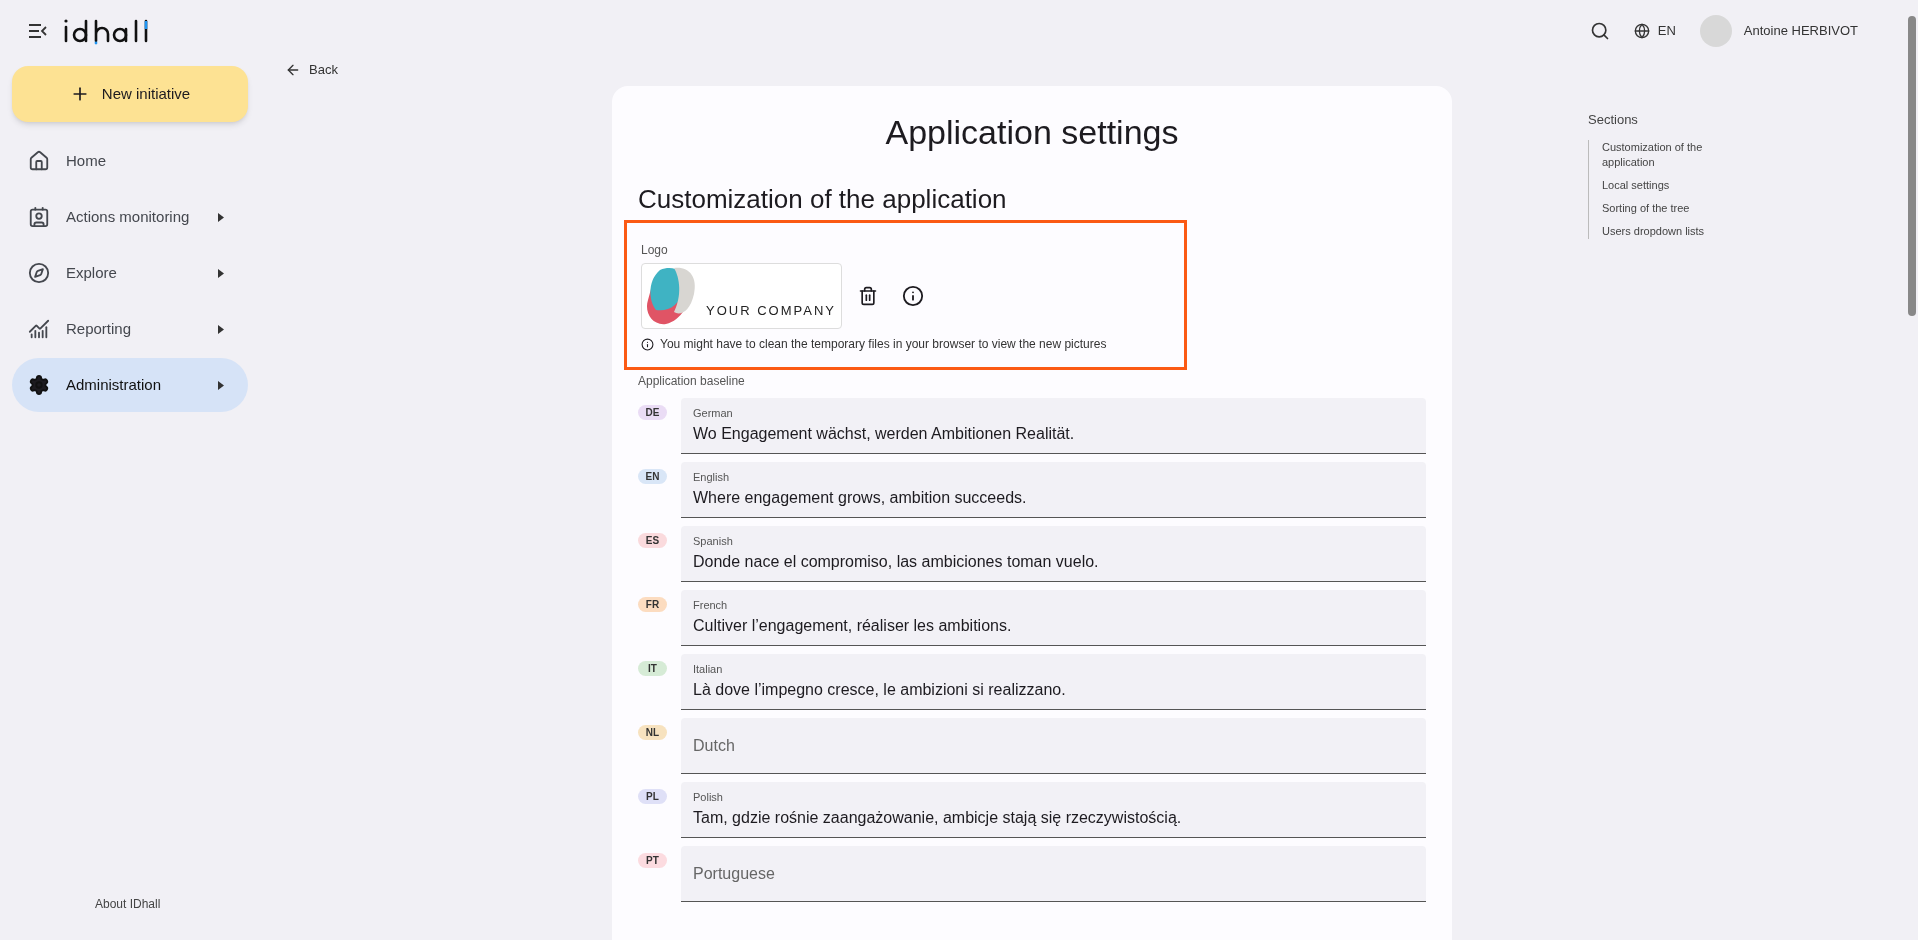 The image size is (1918, 940). What do you see at coordinates (655, 250) in the screenshot?
I see `field-label: Logo` at bounding box center [655, 250].